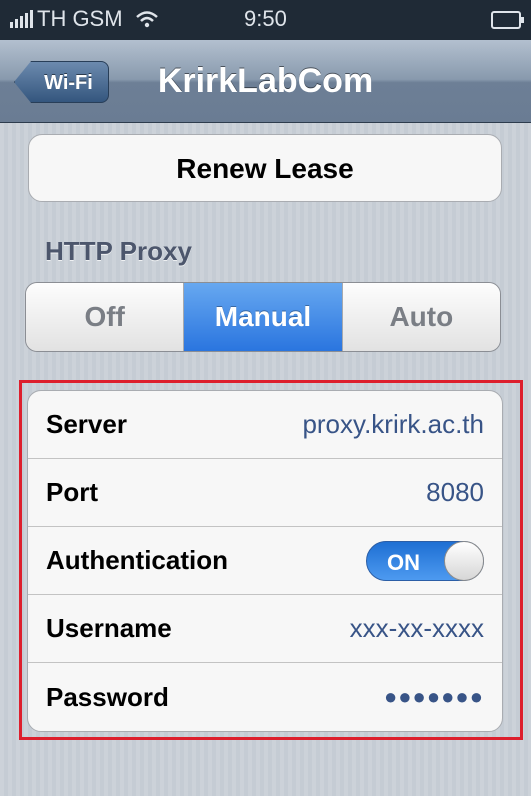  Describe the element at coordinates (455, 492) in the screenshot. I see `port-field: 8080` at that location.